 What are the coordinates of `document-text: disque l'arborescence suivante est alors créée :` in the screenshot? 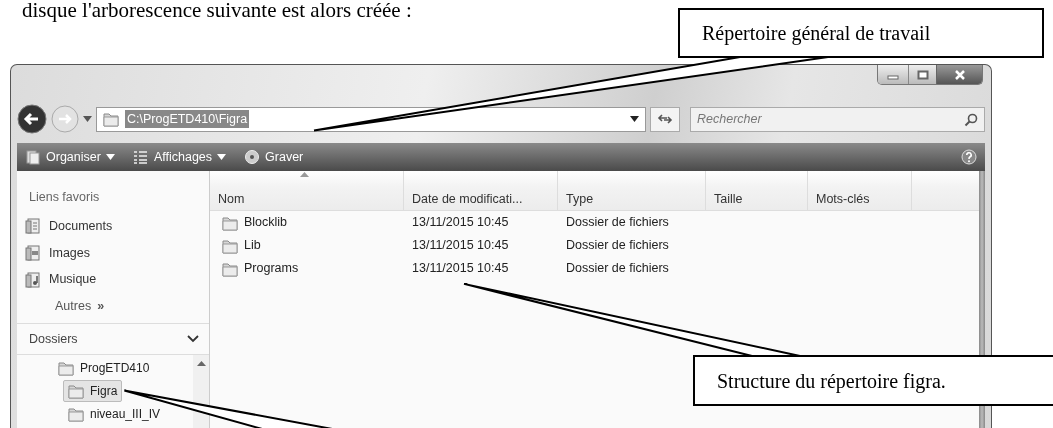 It's located at (217, 10).